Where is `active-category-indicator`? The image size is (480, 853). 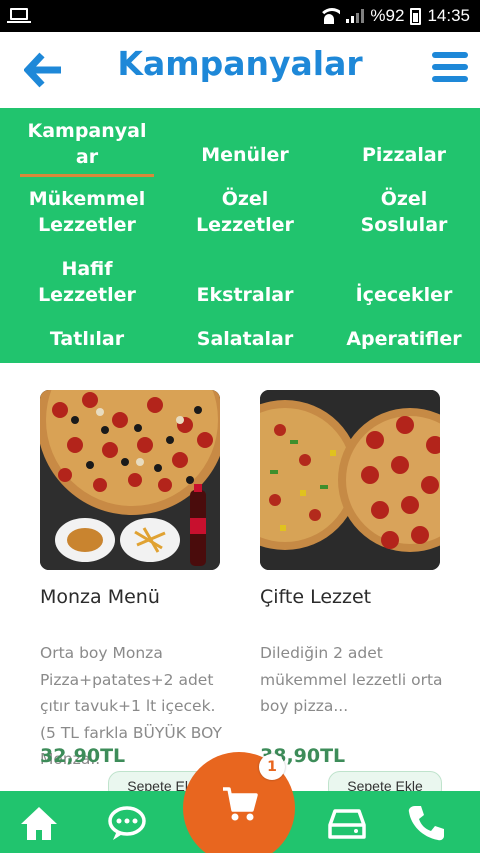
active-category-indicator is located at coordinates (87, 175).